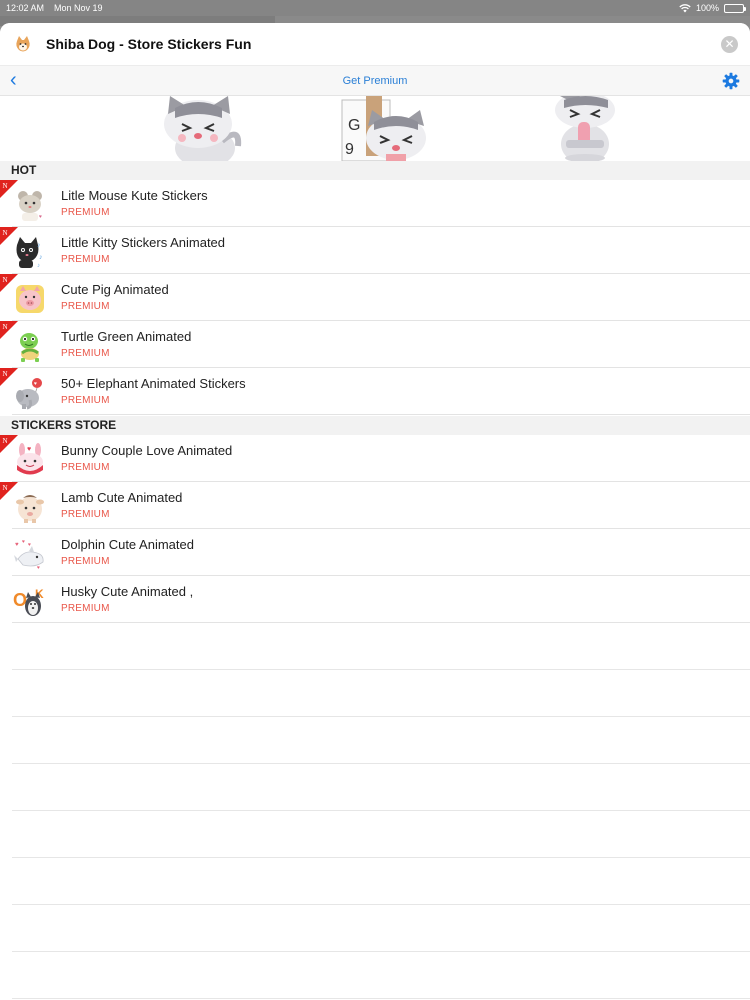  Describe the element at coordinates (375, 599) in the screenshot. I see `sticker-pack-row: O K Husky Cute Animated , PREMIUM` at that location.